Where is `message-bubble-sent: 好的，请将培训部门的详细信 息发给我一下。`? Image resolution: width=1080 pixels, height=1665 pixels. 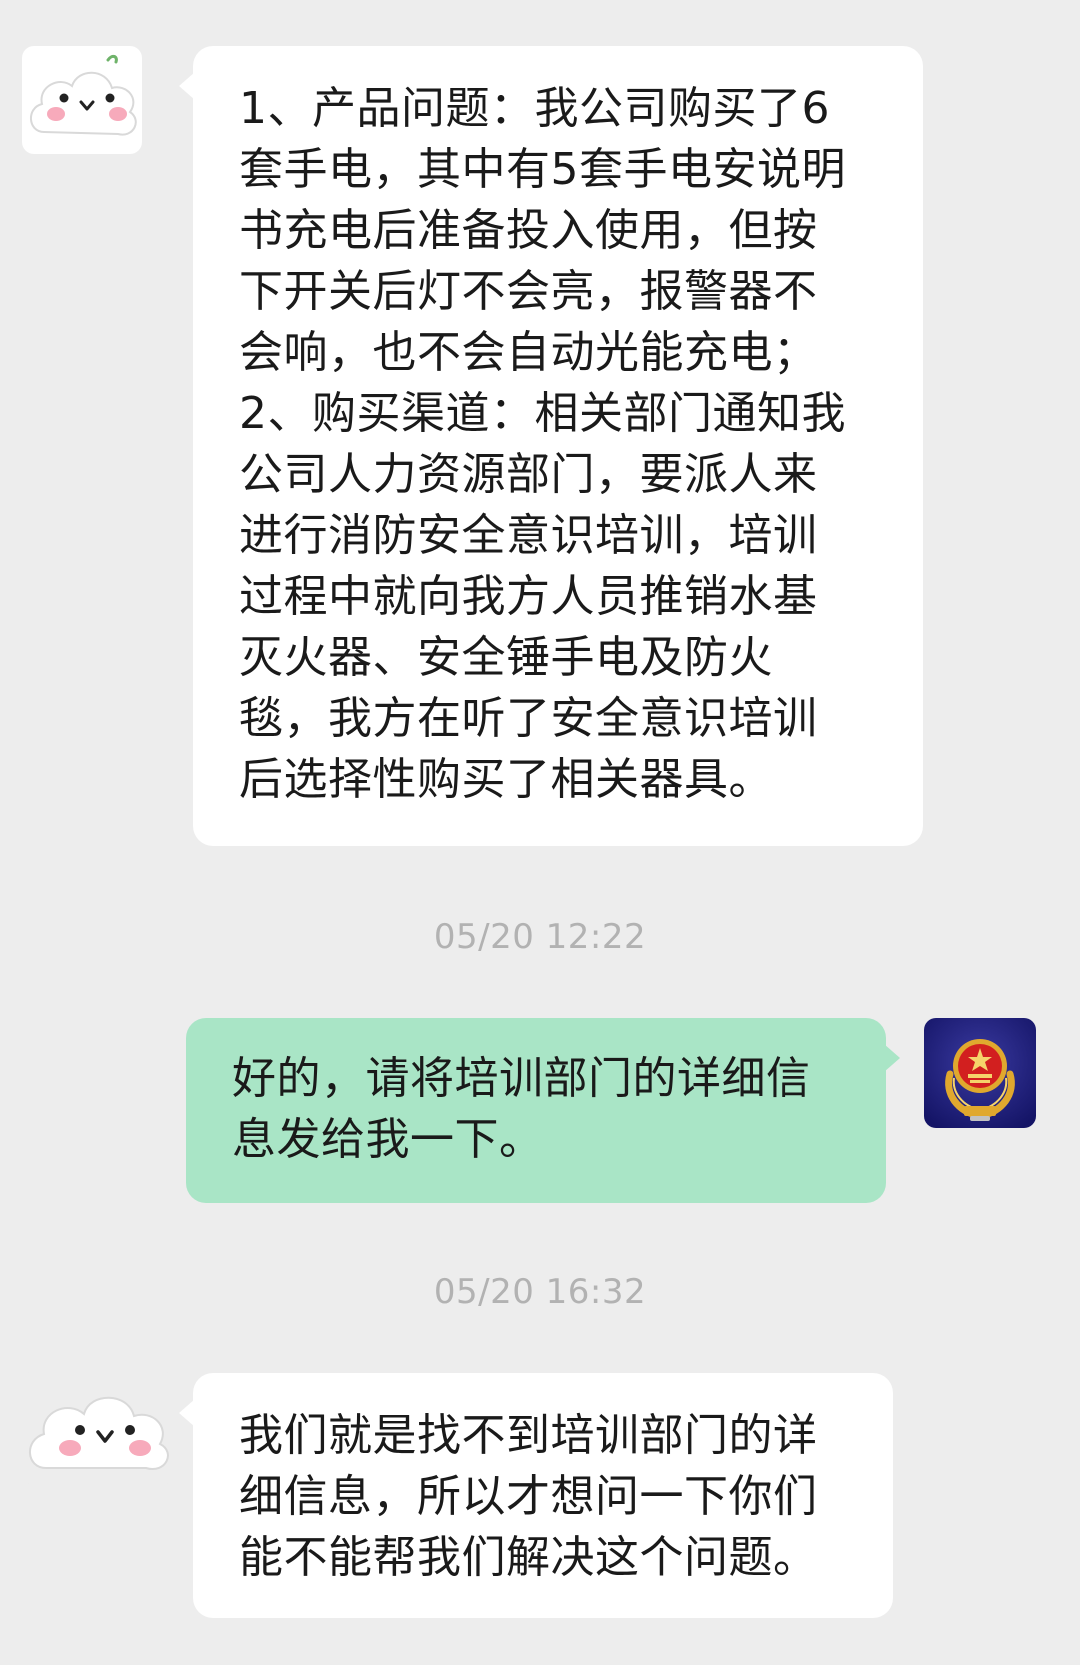
message-bubble-sent: 好的，请将培训部门的详细信 息发给我一下。 is located at coordinates (543, 1110).